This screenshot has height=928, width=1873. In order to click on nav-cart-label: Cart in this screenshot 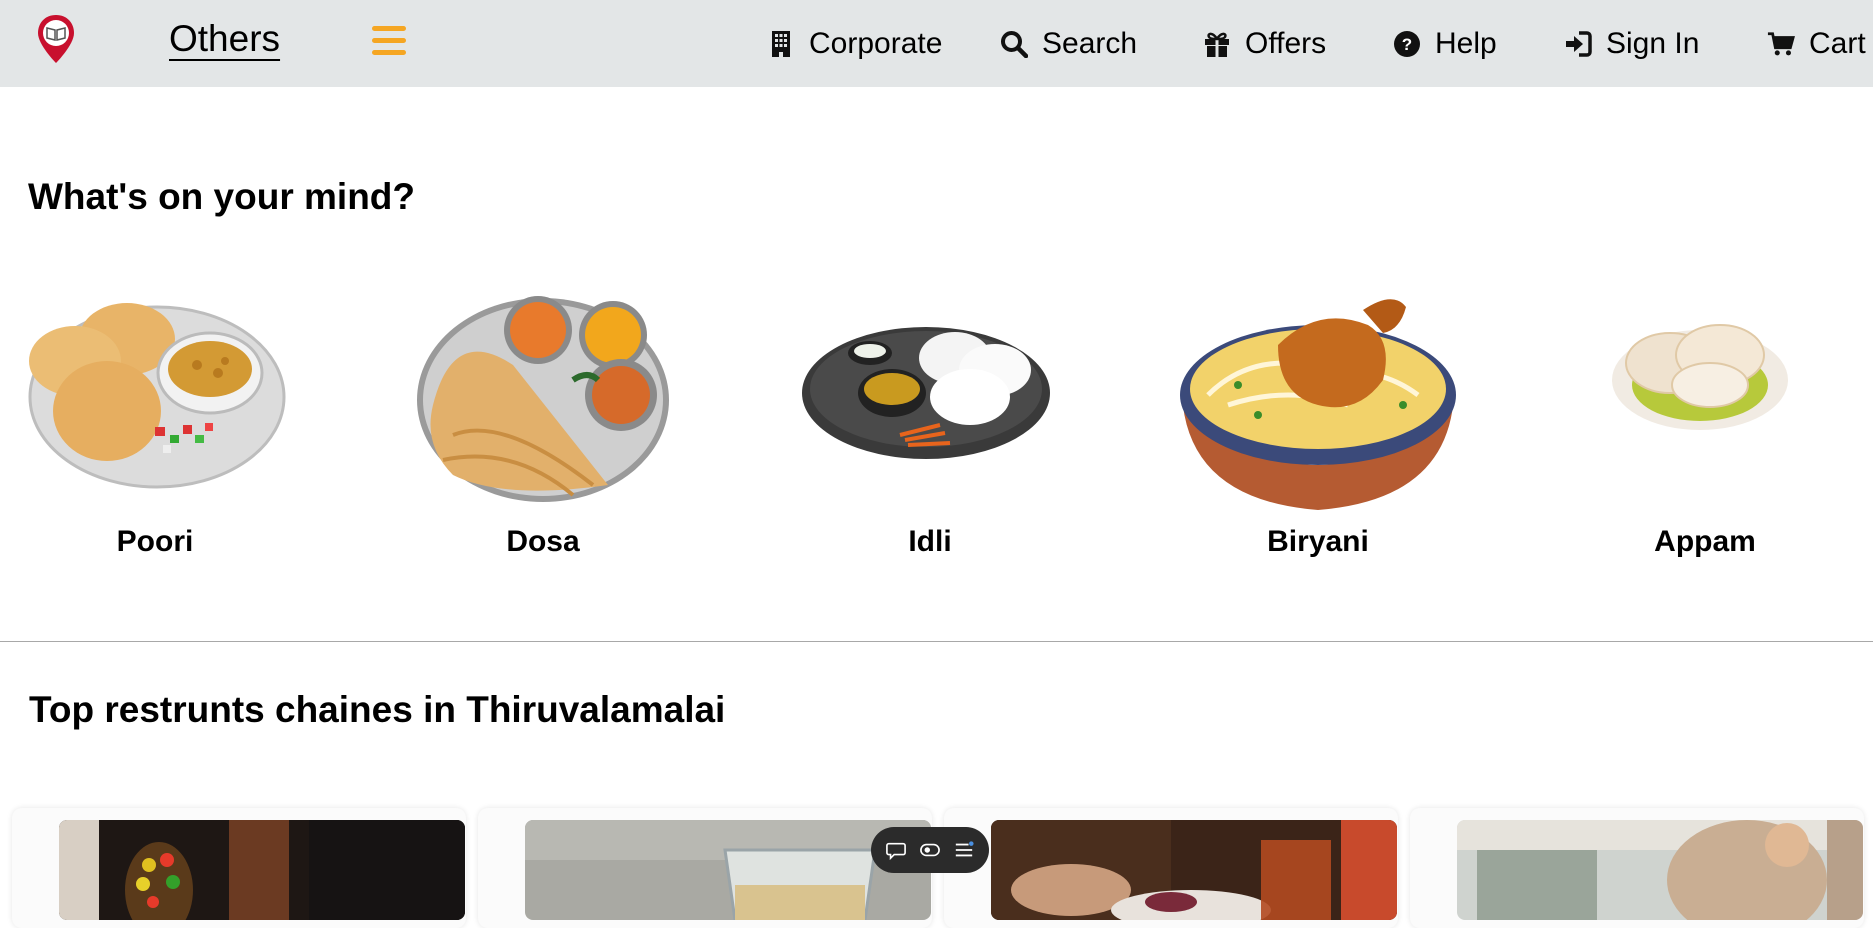, I will do `click(1837, 43)`.